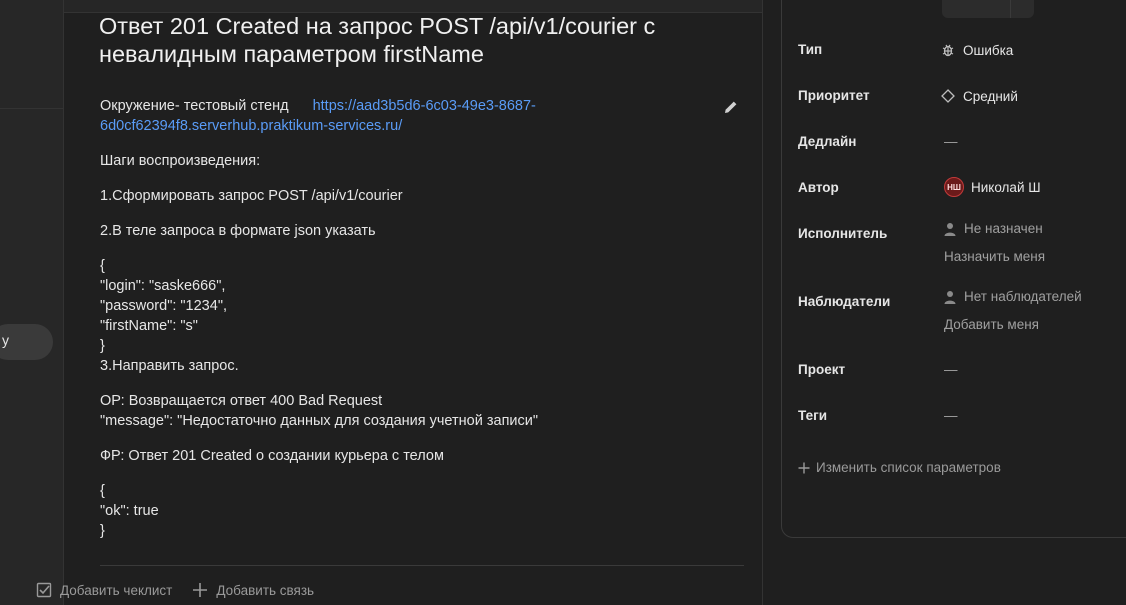 The width and height of the screenshot is (1126, 605). I want to click on add-link-button: Добавить связь, so click(253, 590).